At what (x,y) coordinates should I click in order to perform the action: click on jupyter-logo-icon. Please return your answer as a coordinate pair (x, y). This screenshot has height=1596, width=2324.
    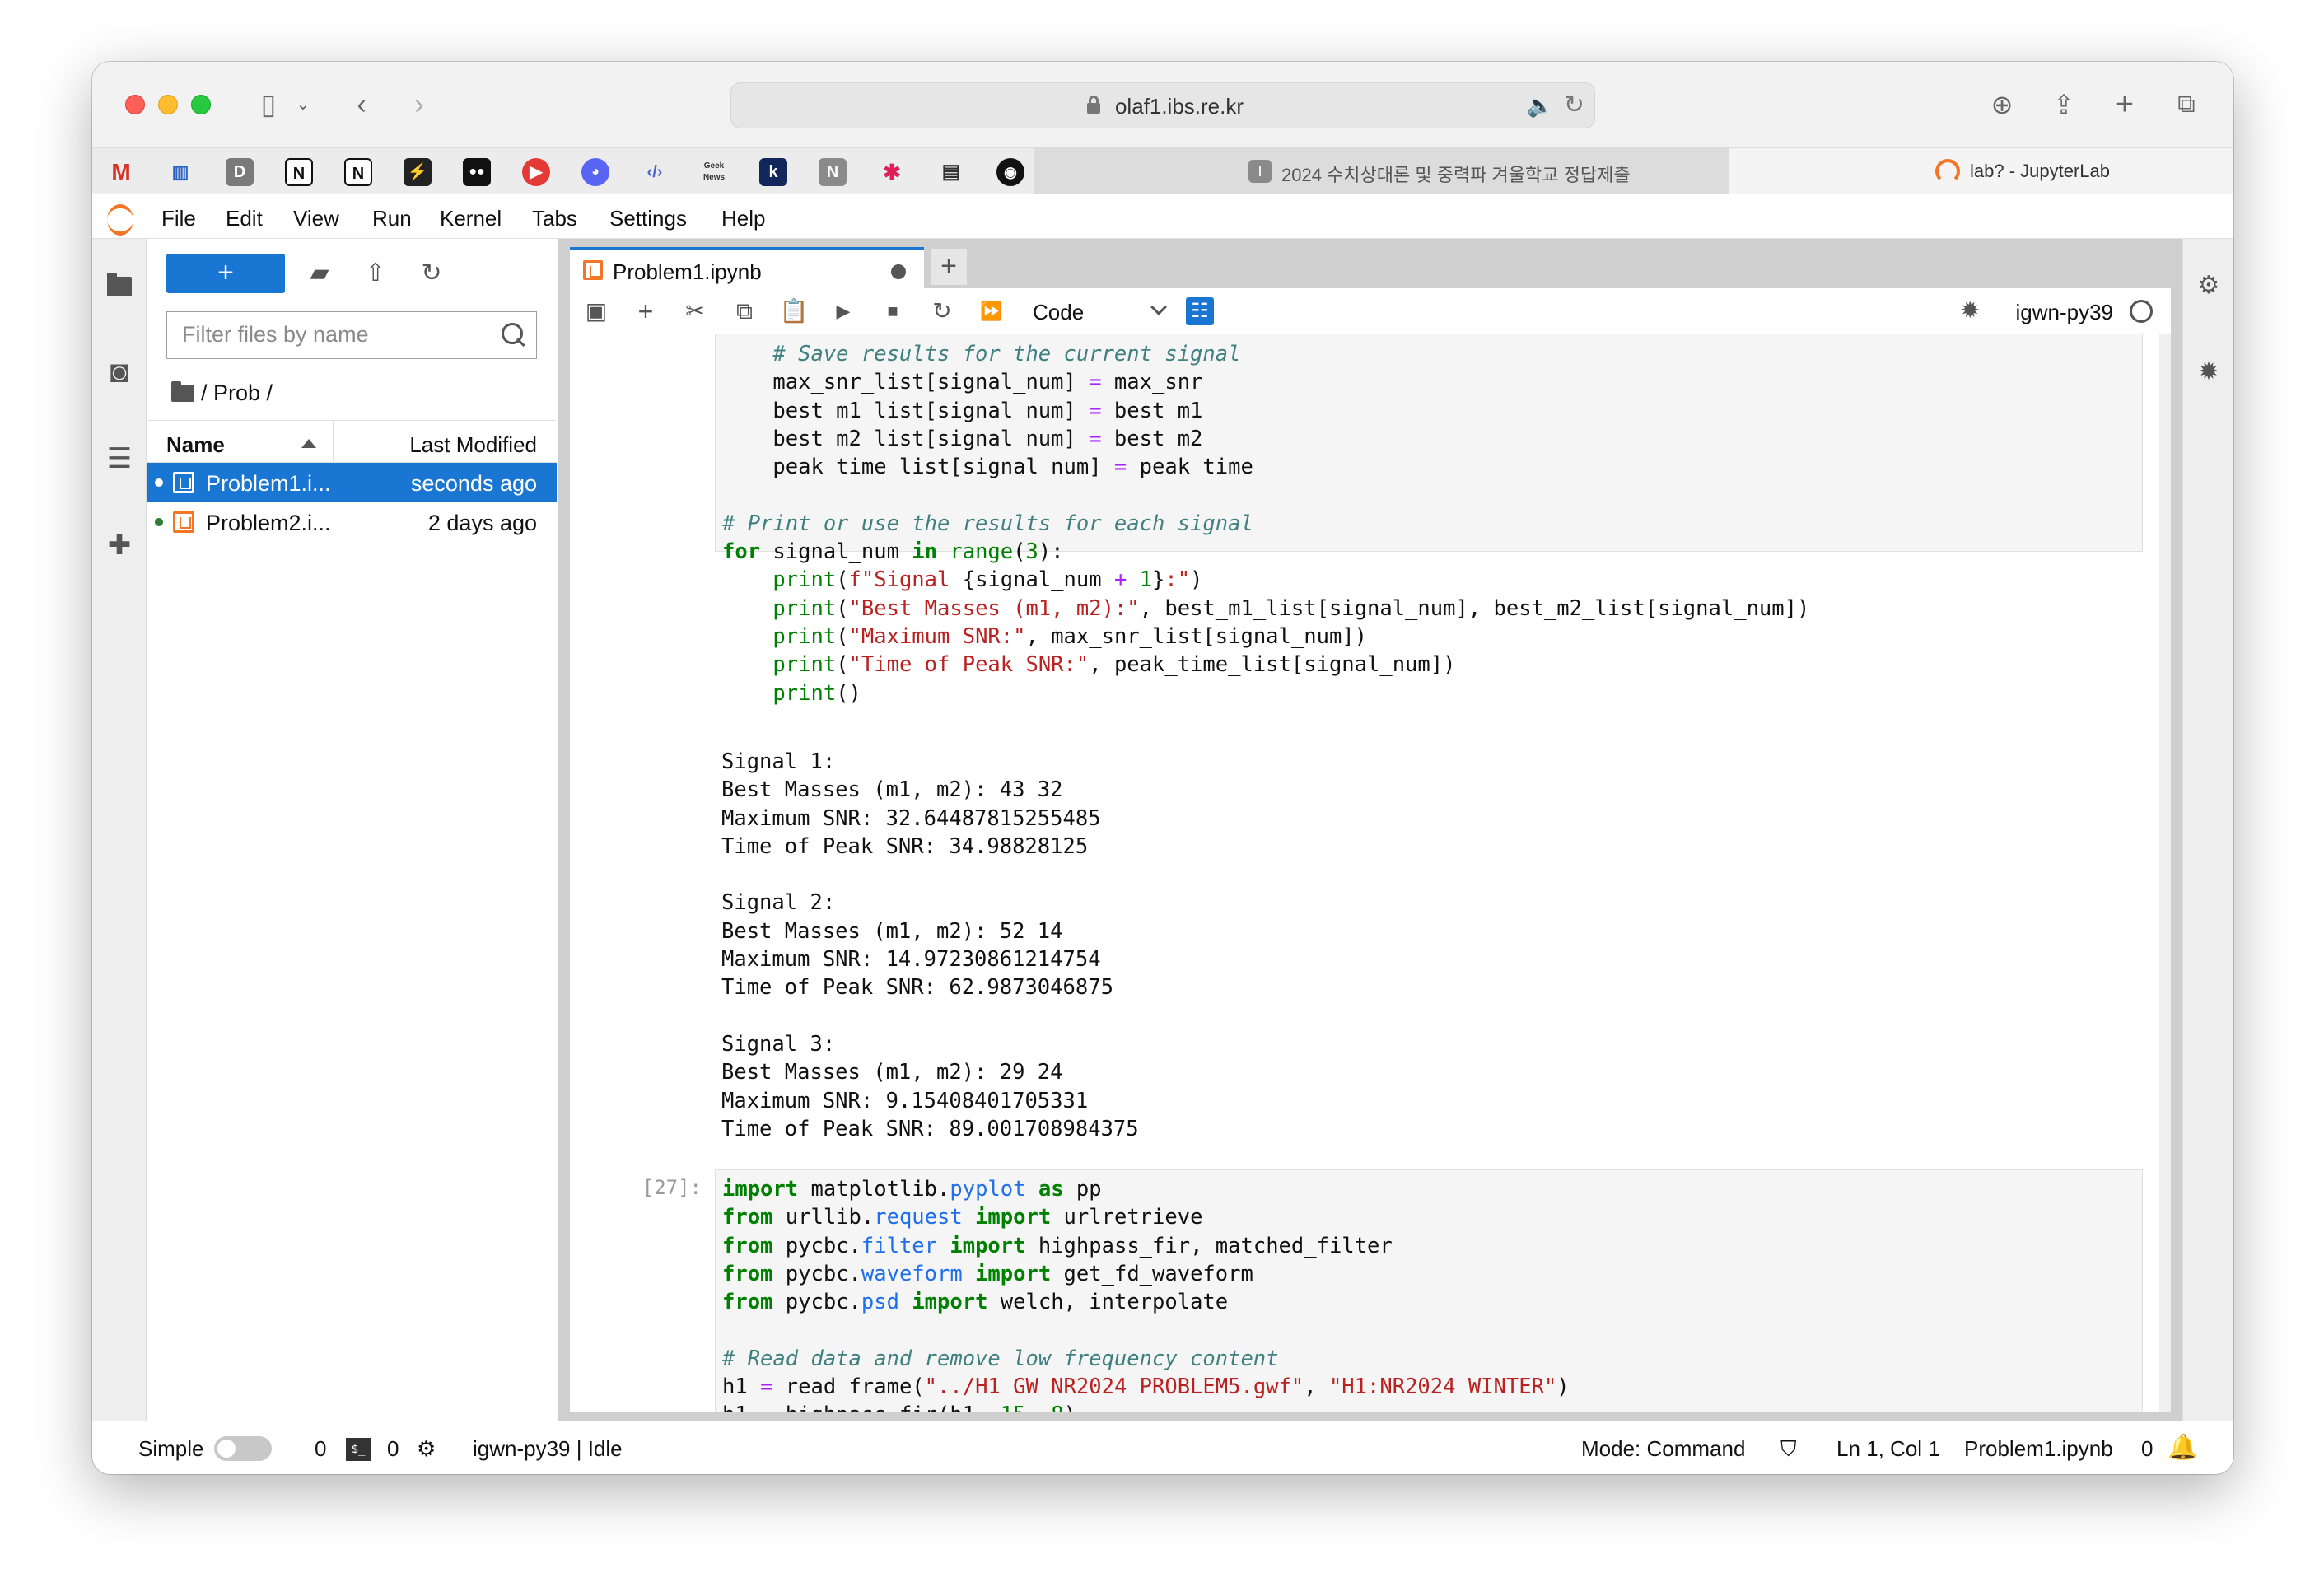
    Looking at the image, I should click on (120, 218).